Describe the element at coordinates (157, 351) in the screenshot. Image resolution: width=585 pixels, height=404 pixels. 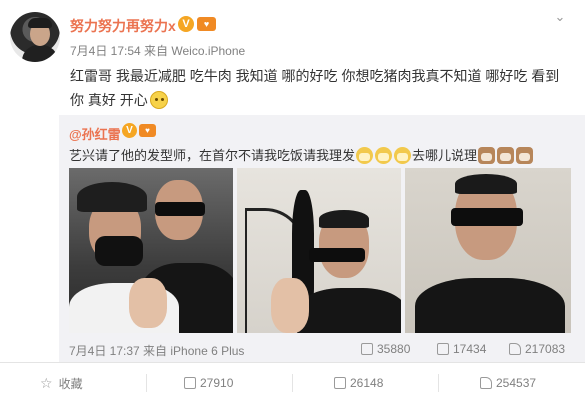
I see `repost-time: 7月4日 17:37 来自 iPhone 6 Plus` at that location.